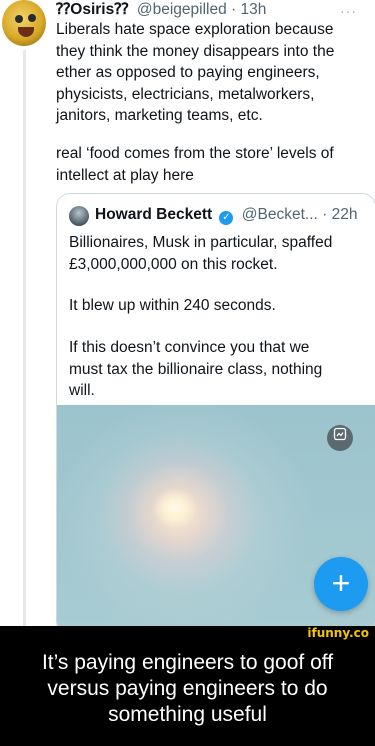 The width and height of the screenshot is (375, 746). What do you see at coordinates (182, 9) in the screenshot?
I see `author-handle: @beigepilled` at bounding box center [182, 9].